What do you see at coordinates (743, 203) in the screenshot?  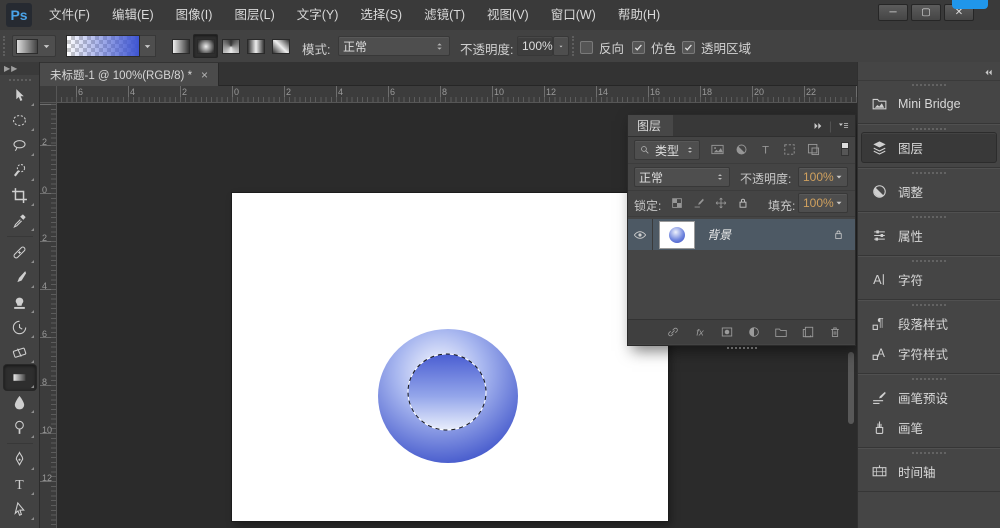 I see `lock-all-button` at bounding box center [743, 203].